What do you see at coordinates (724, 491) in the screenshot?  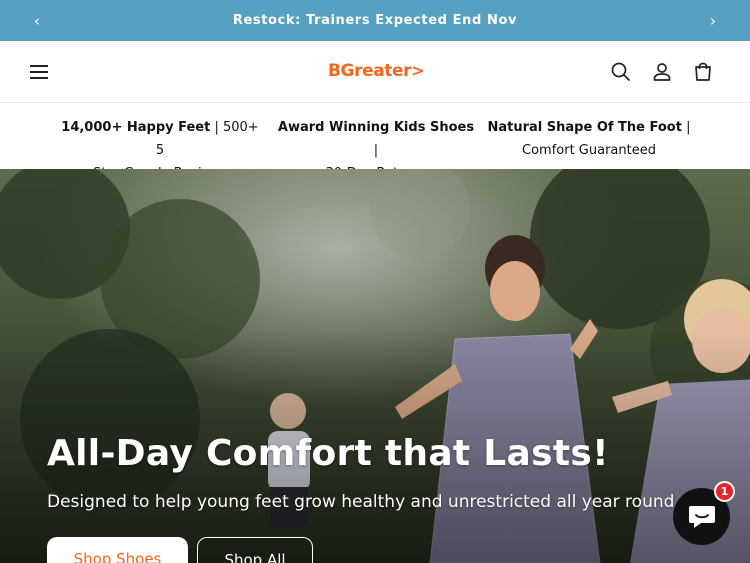 I see `chat-badge: 1` at bounding box center [724, 491].